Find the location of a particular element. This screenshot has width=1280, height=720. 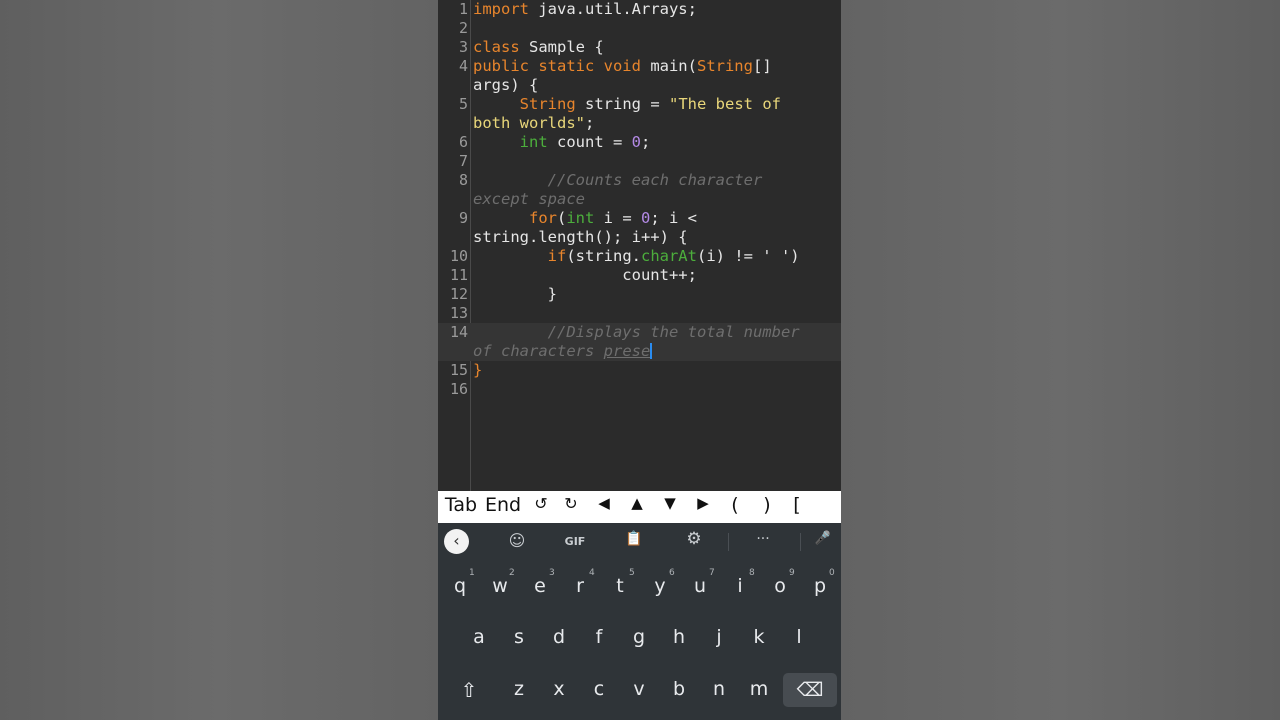

back-icon: ‹ is located at coordinates (456, 541).